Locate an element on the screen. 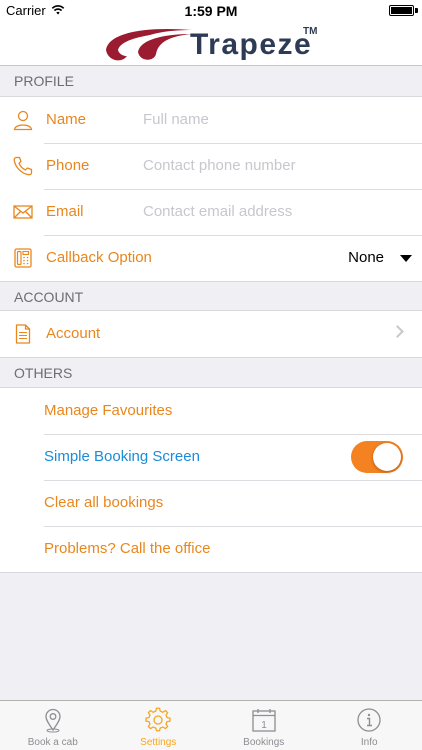 This screenshot has height=750, width=422. desk-phone-icon is located at coordinates (23, 258).